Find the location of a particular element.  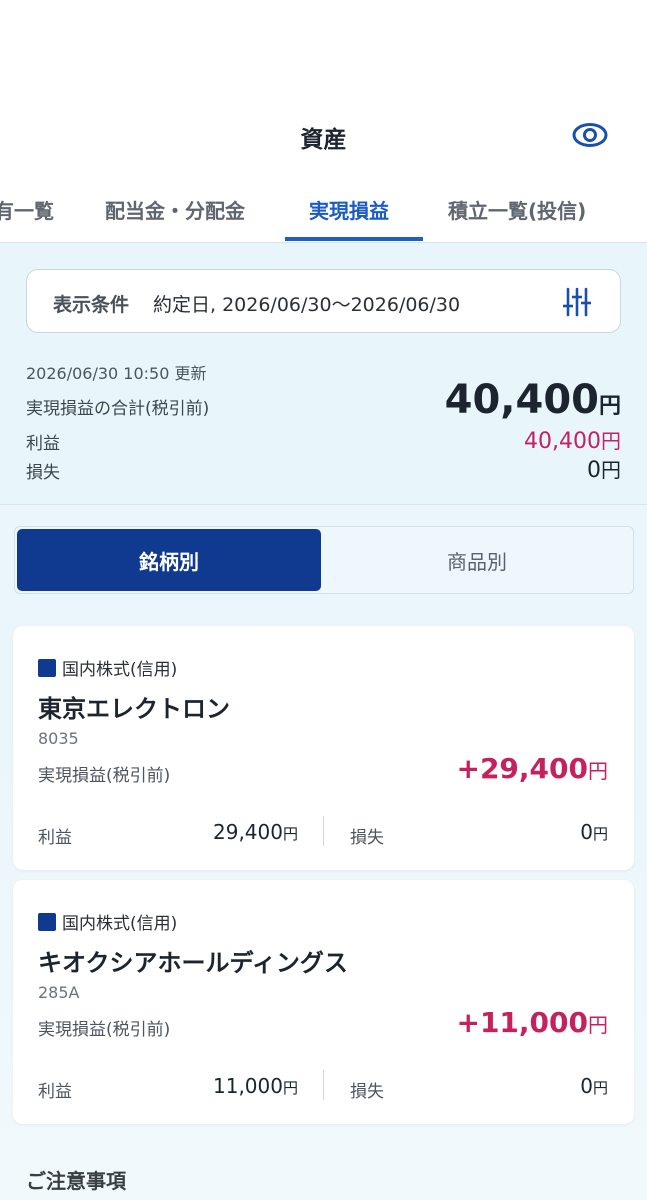

sliders-icon is located at coordinates (577, 302).